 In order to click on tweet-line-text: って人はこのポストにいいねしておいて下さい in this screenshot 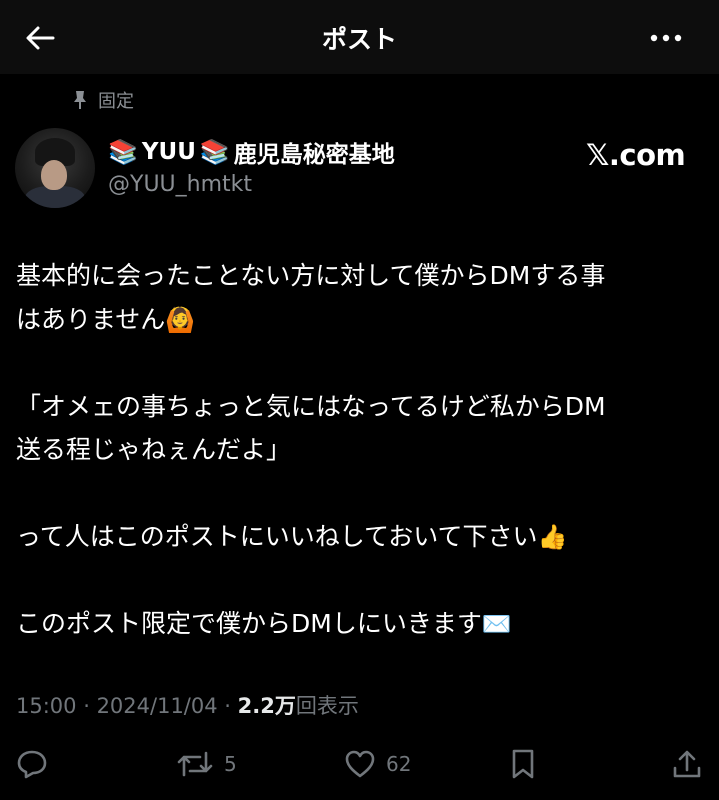, I will do `click(277, 536)`.